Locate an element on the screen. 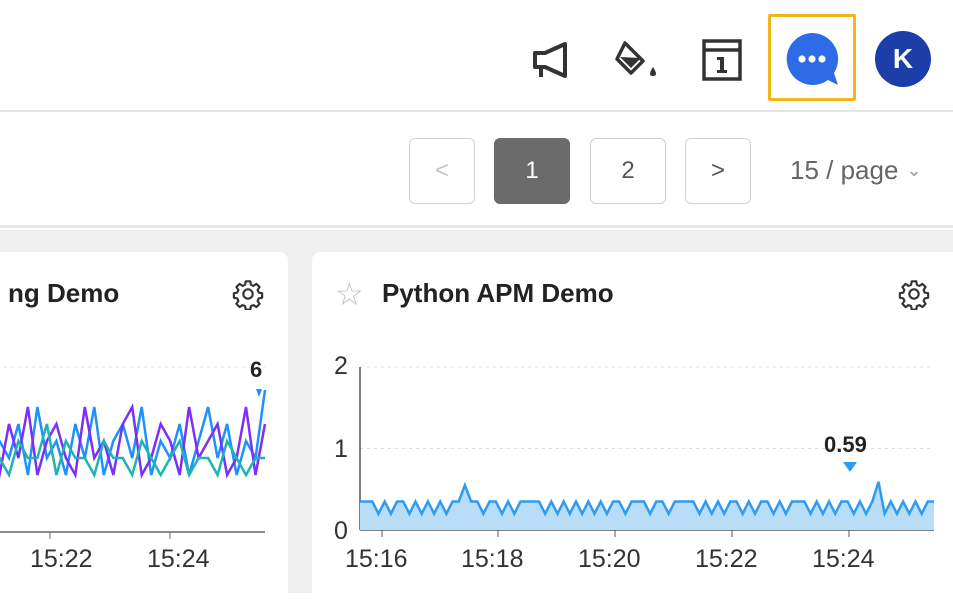 Image resolution: width=953 pixels, height=602 pixels. next-page-button: > is located at coordinates (718, 171).